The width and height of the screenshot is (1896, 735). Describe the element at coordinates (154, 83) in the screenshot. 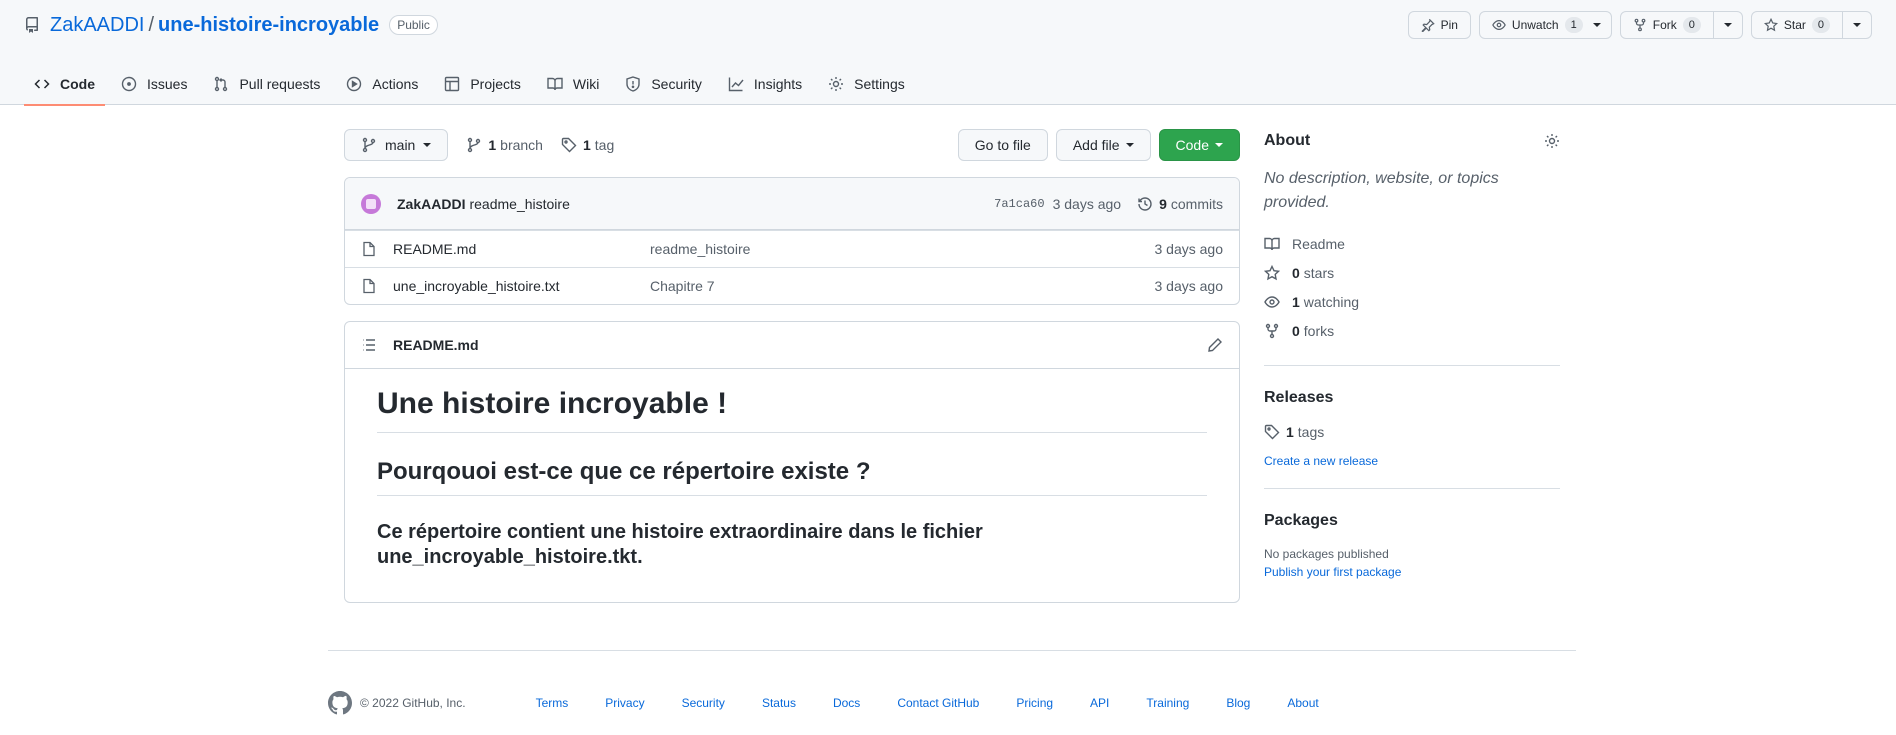

I see `tab-issues: Issues` at that location.